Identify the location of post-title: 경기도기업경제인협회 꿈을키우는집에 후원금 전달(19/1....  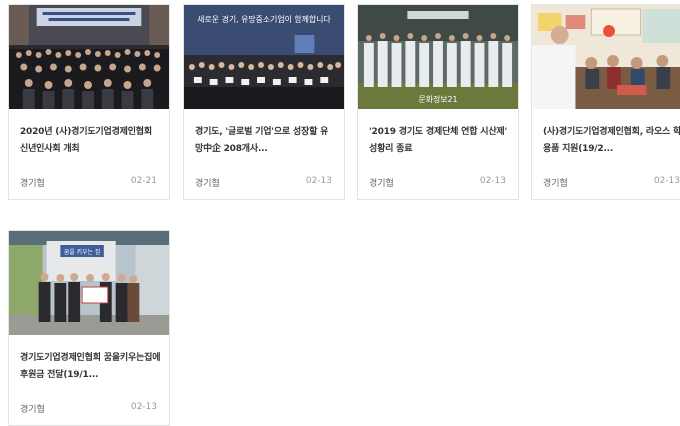
(90, 367).